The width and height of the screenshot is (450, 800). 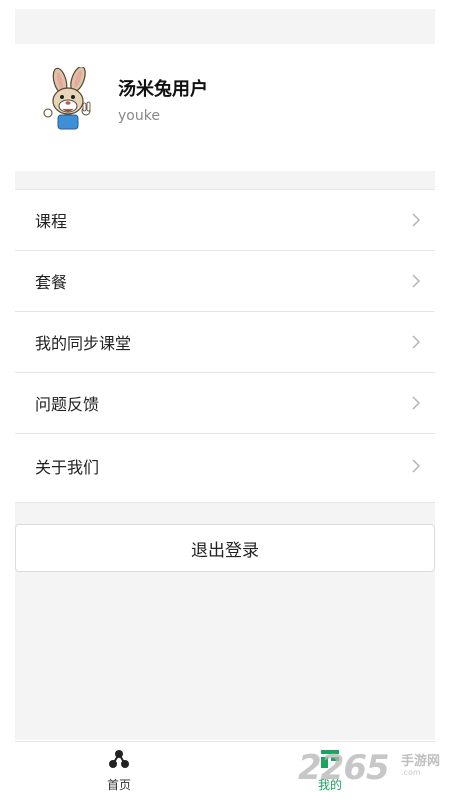 I want to click on tab-home: 首页, so click(x=119, y=774).